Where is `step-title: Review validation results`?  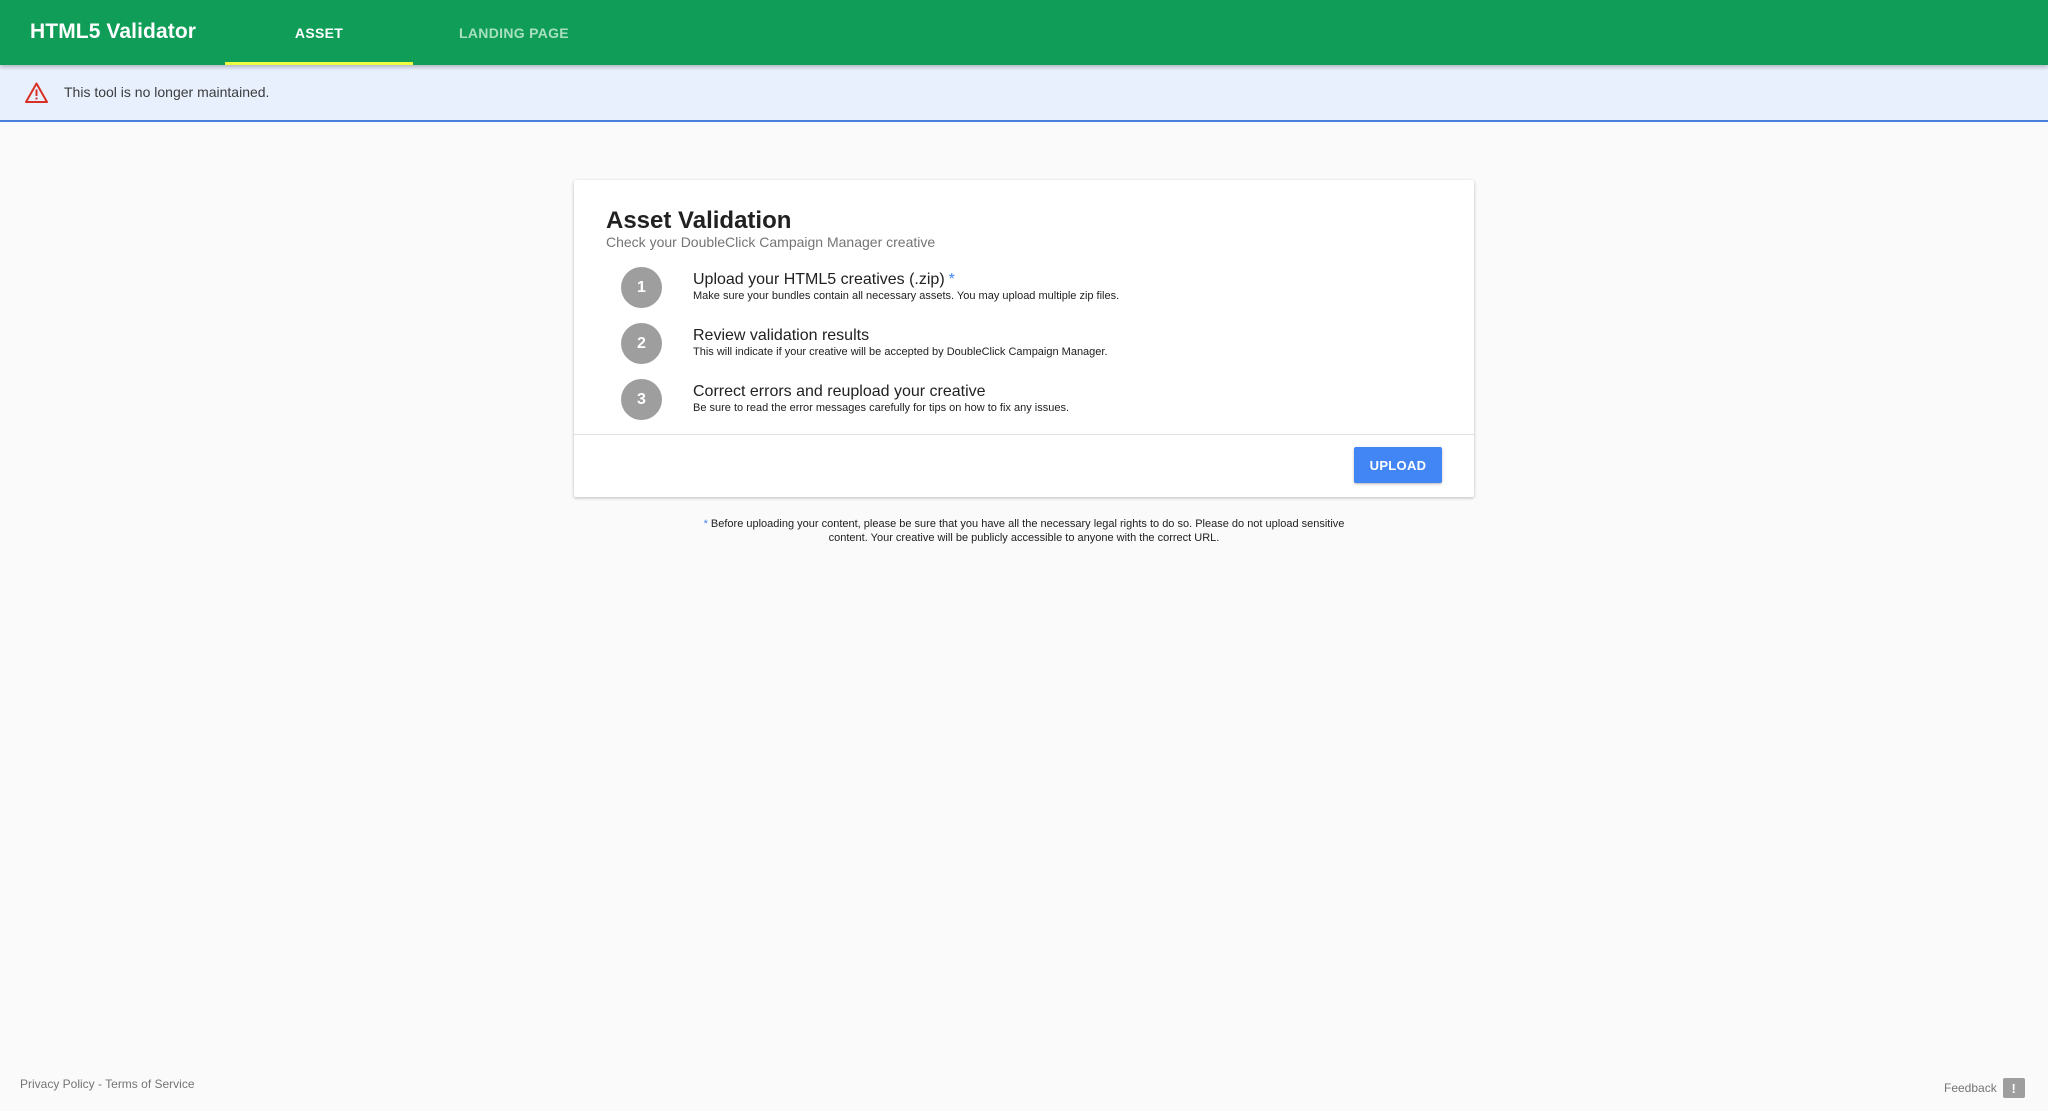 step-title: Review validation results is located at coordinates (781, 335).